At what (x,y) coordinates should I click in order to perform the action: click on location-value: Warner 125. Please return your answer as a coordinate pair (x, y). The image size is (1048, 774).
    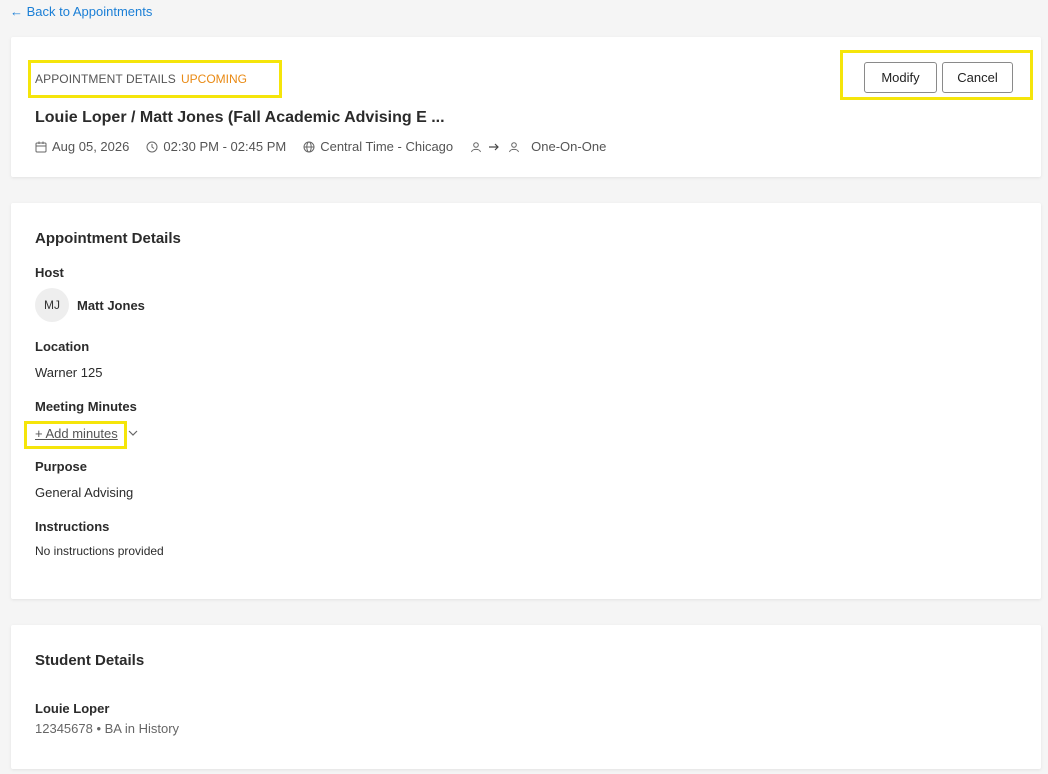
    Looking at the image, I should click on (69, 372).